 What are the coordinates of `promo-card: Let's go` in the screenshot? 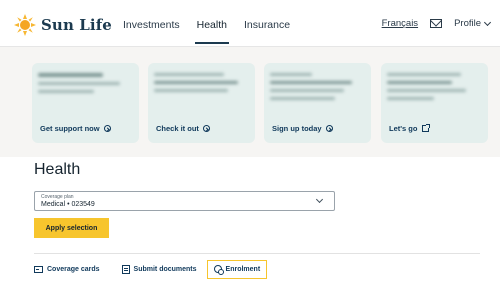 It's located at (434, 103).